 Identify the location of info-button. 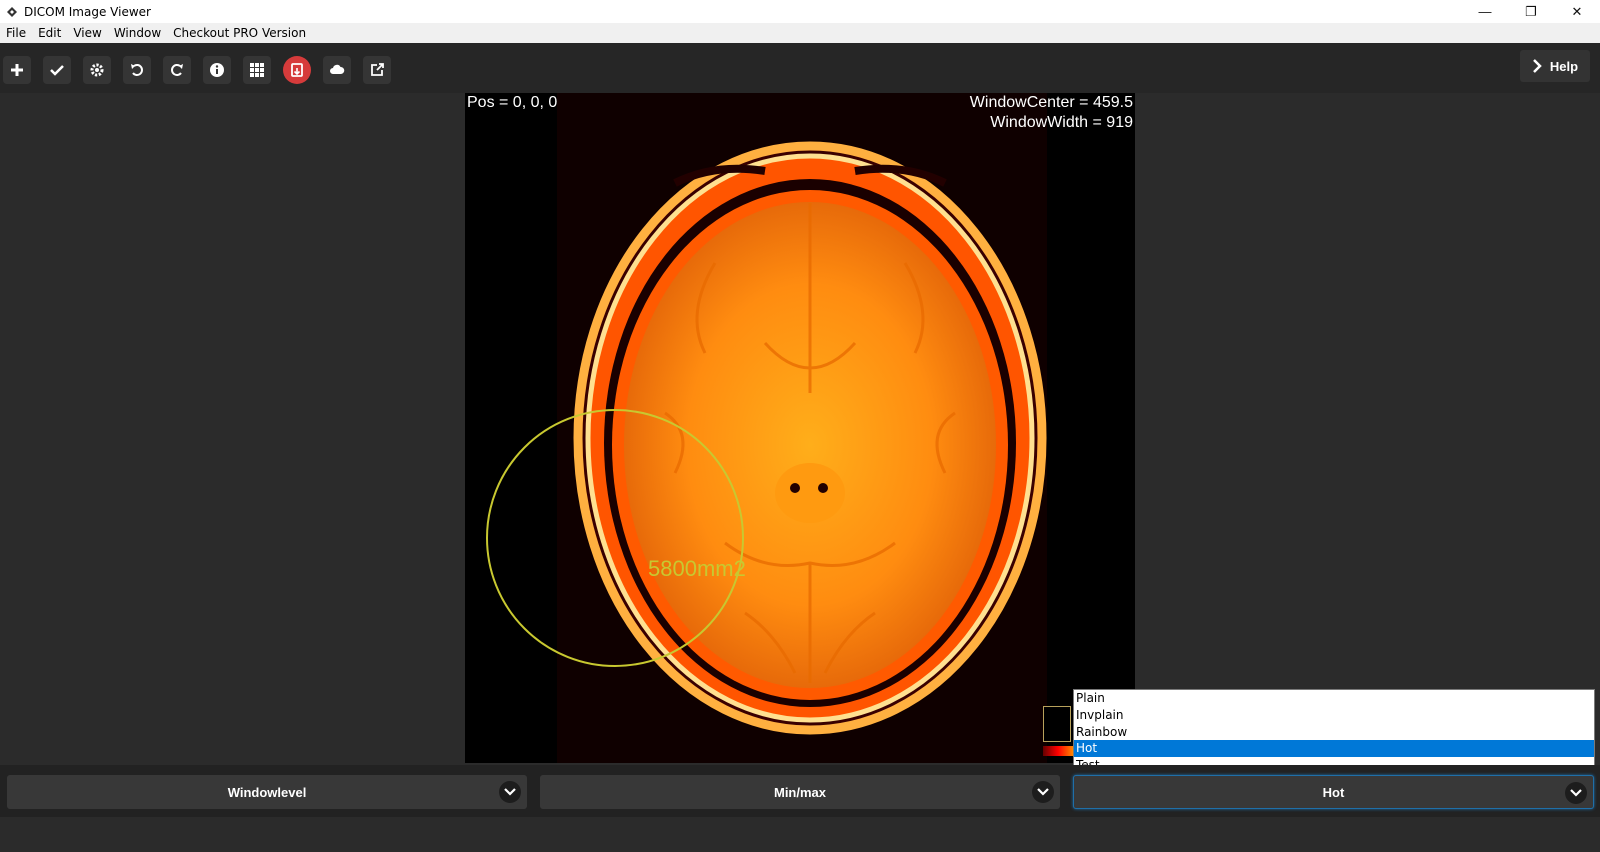
(217, 70).